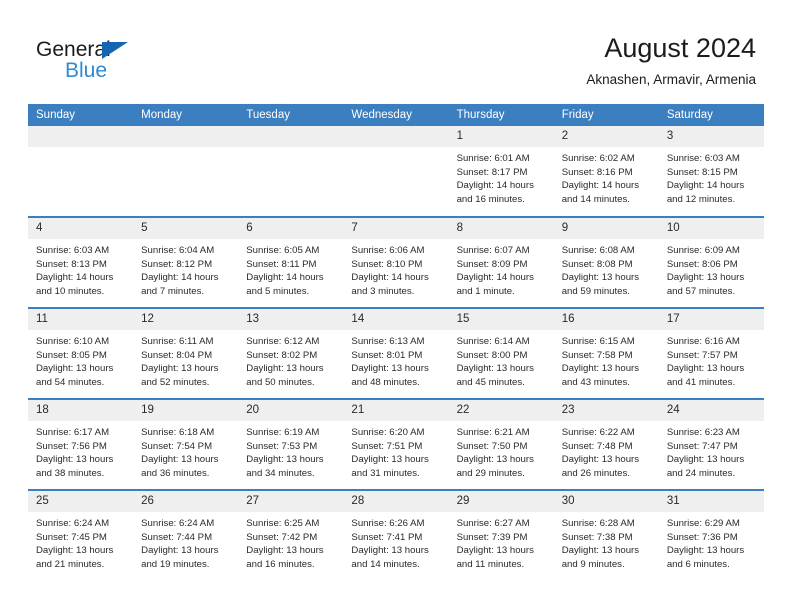 This screenshot has width=792, height=612. What do you see at coordinates (680, 48) in the screenshot?
I see `page-title: August 2024` at bounding box center [680, 48].